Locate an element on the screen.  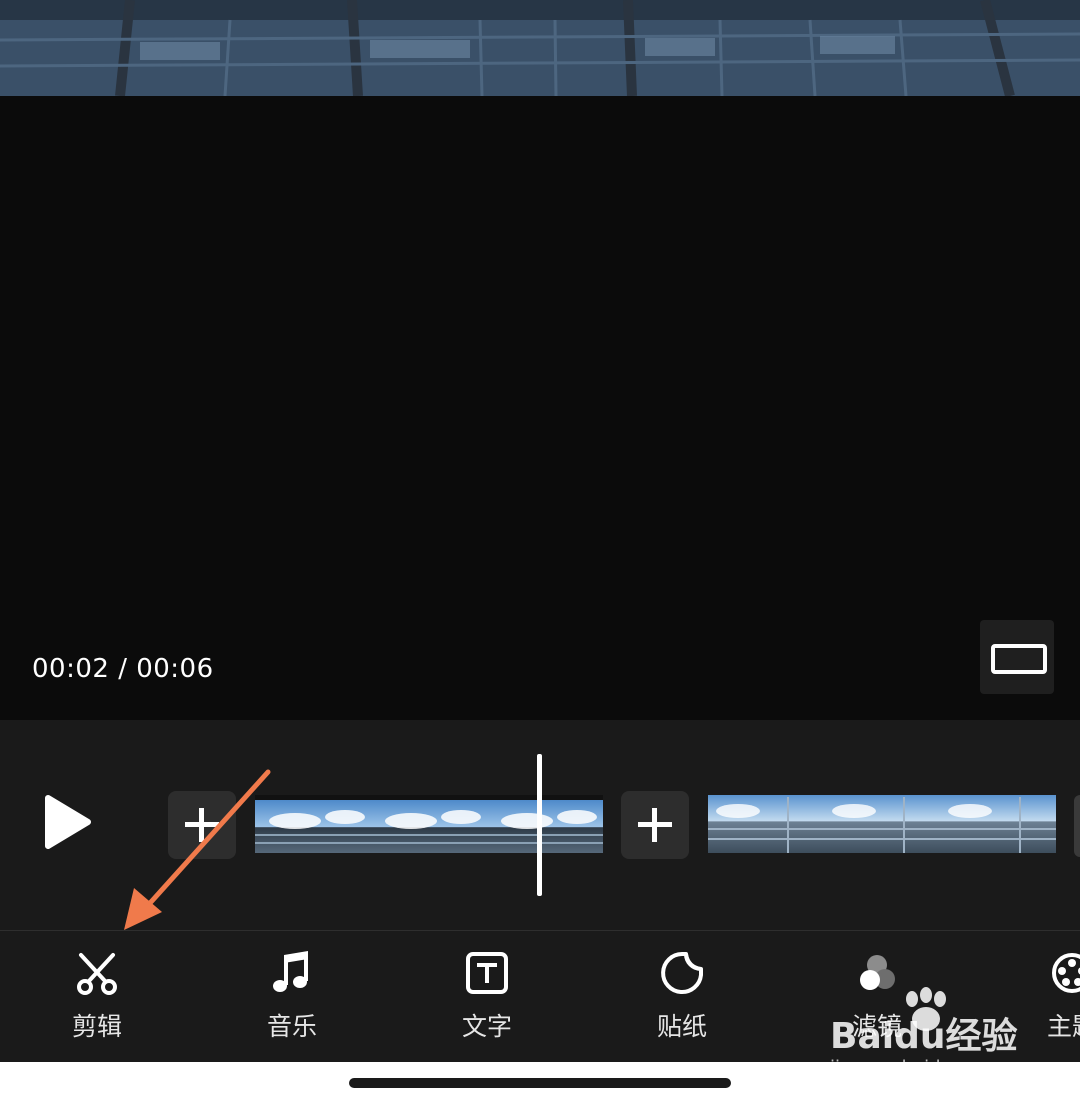
video-frame-preview-top is located at coordinates (540, 48).